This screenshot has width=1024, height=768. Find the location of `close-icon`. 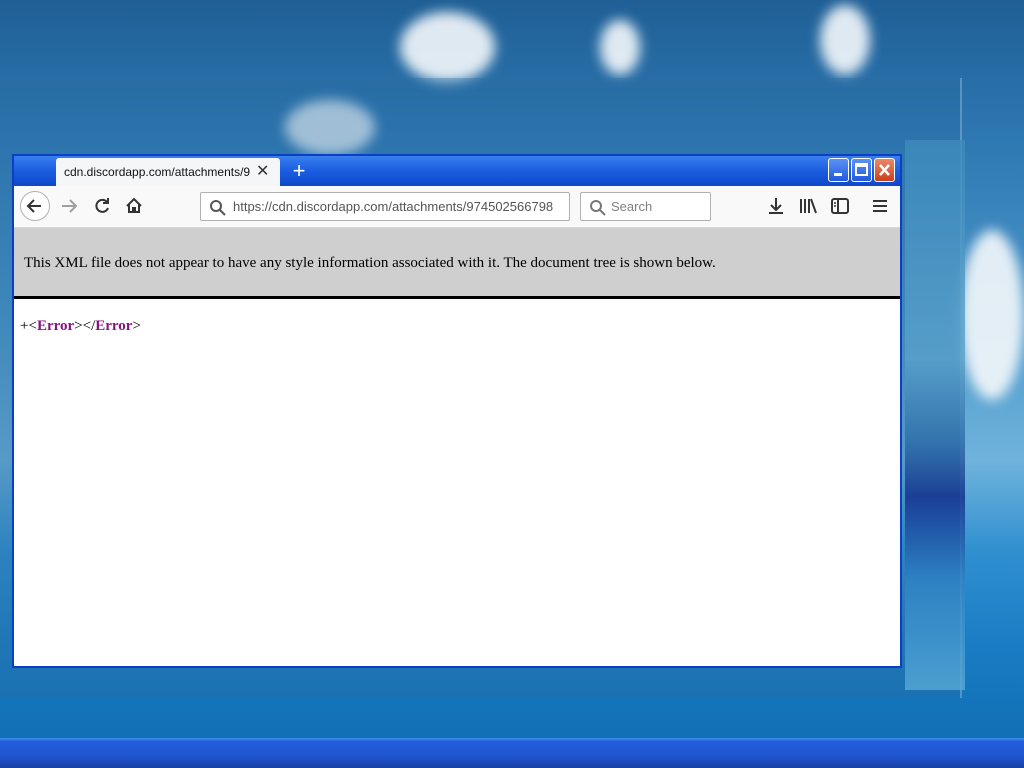

close-icon is located at coordinates (884, 170).